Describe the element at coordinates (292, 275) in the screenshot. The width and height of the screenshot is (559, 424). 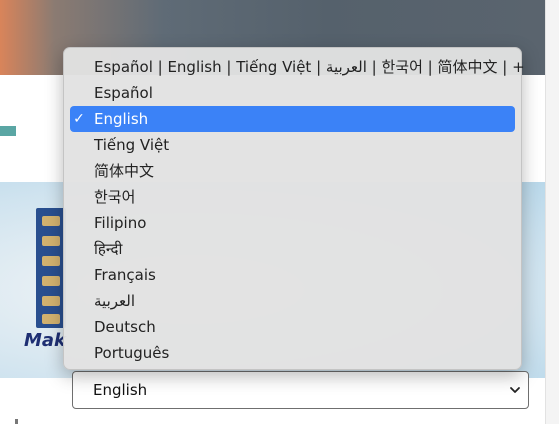
I see `menu-item-francais: Français` at that location.